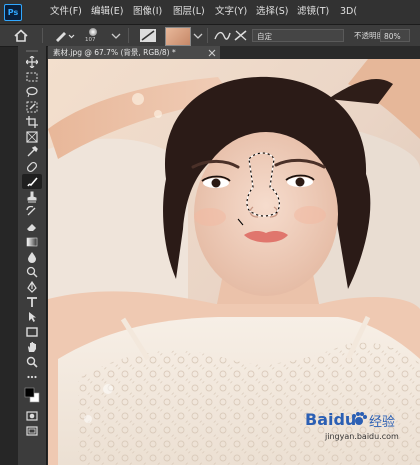 The height and width of the screenshot is (465, 420). What do you see at coordinates (272, 12) in the screenshot?
I see `menu-select: 选择(S)` at bounding box center [272, 12].